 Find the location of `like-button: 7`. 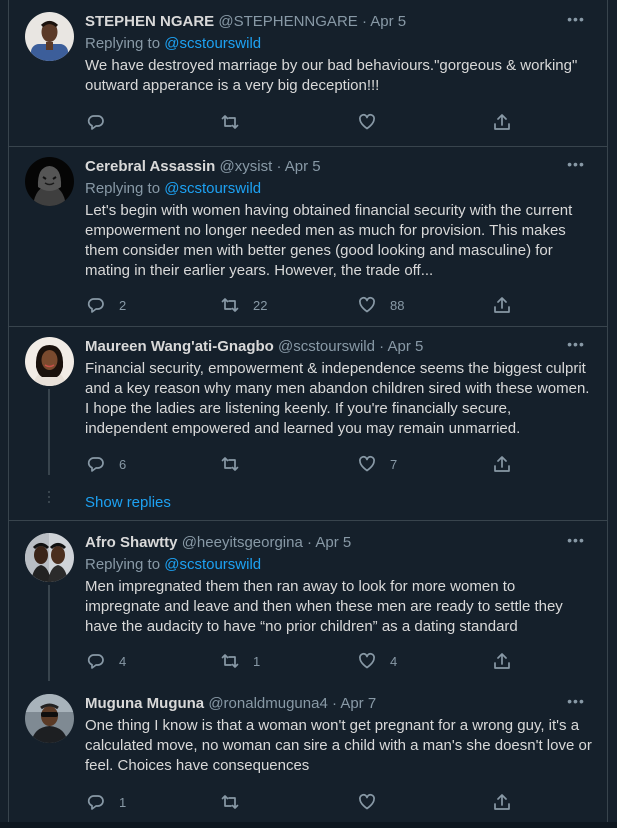

like-button: 7 is located at coordinates (377, 464).